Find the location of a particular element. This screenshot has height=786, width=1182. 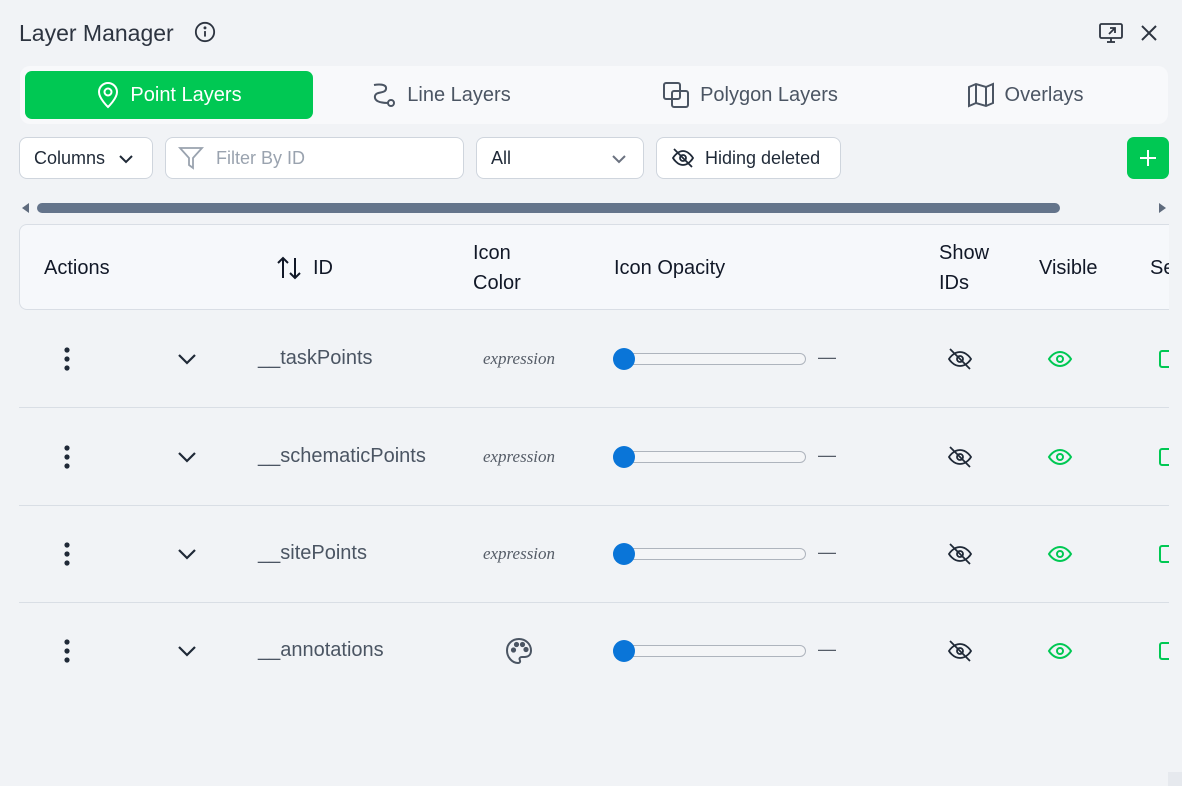

horizontal-scrollbar is located at coordinates (594, 208).